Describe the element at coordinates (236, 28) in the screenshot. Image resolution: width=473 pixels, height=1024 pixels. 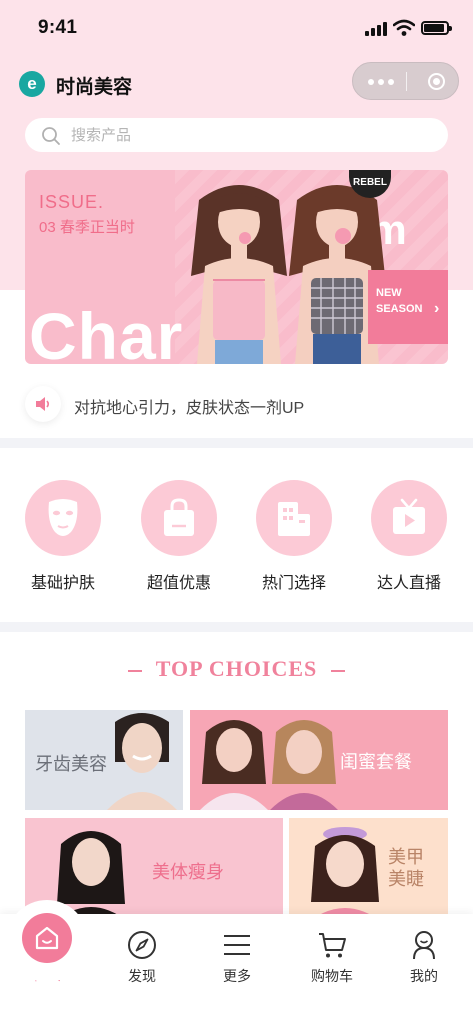
I see `status-bar: 9:41` at that location.